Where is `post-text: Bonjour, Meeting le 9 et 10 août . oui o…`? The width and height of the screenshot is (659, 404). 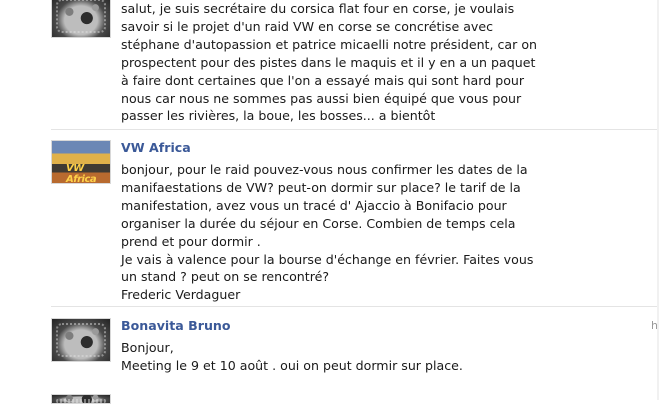
post-text: Bonjour, Meeting le 9 et 10 août . oui o… is located at coordinates (292, 356).